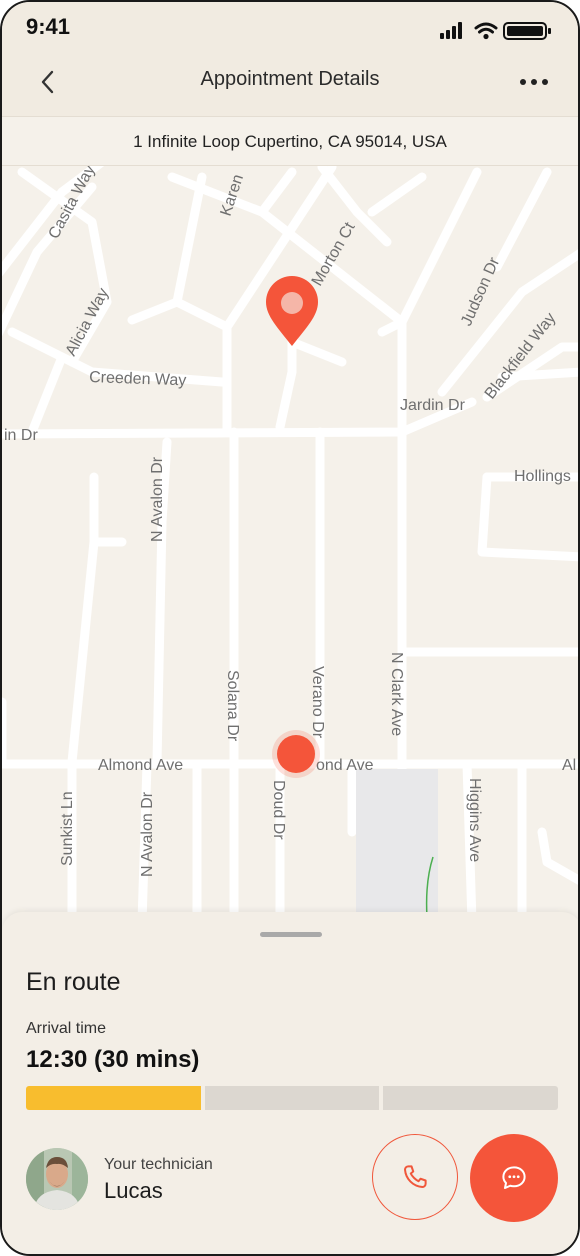 The height and width of the screenshot is (1256, 580). I want to click on street-label: Sunkist Ln, so click(67, 828).